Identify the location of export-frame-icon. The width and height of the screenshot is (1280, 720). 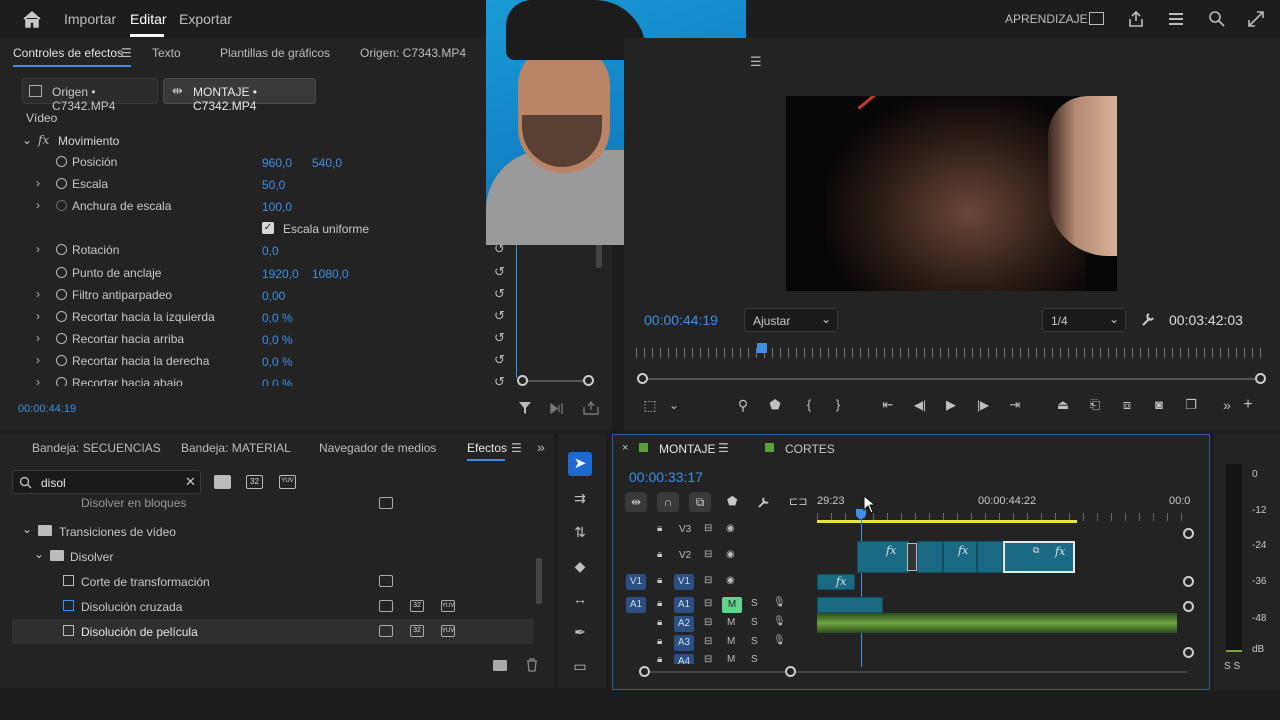
(591, 408).